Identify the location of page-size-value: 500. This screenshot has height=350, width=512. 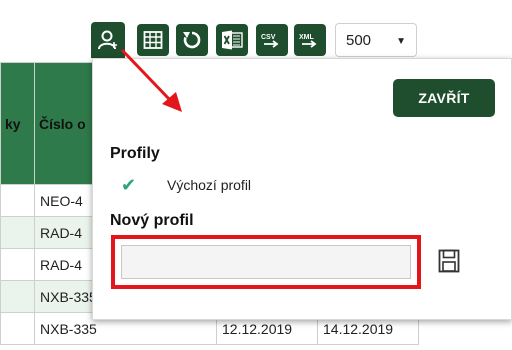
(359, 40).